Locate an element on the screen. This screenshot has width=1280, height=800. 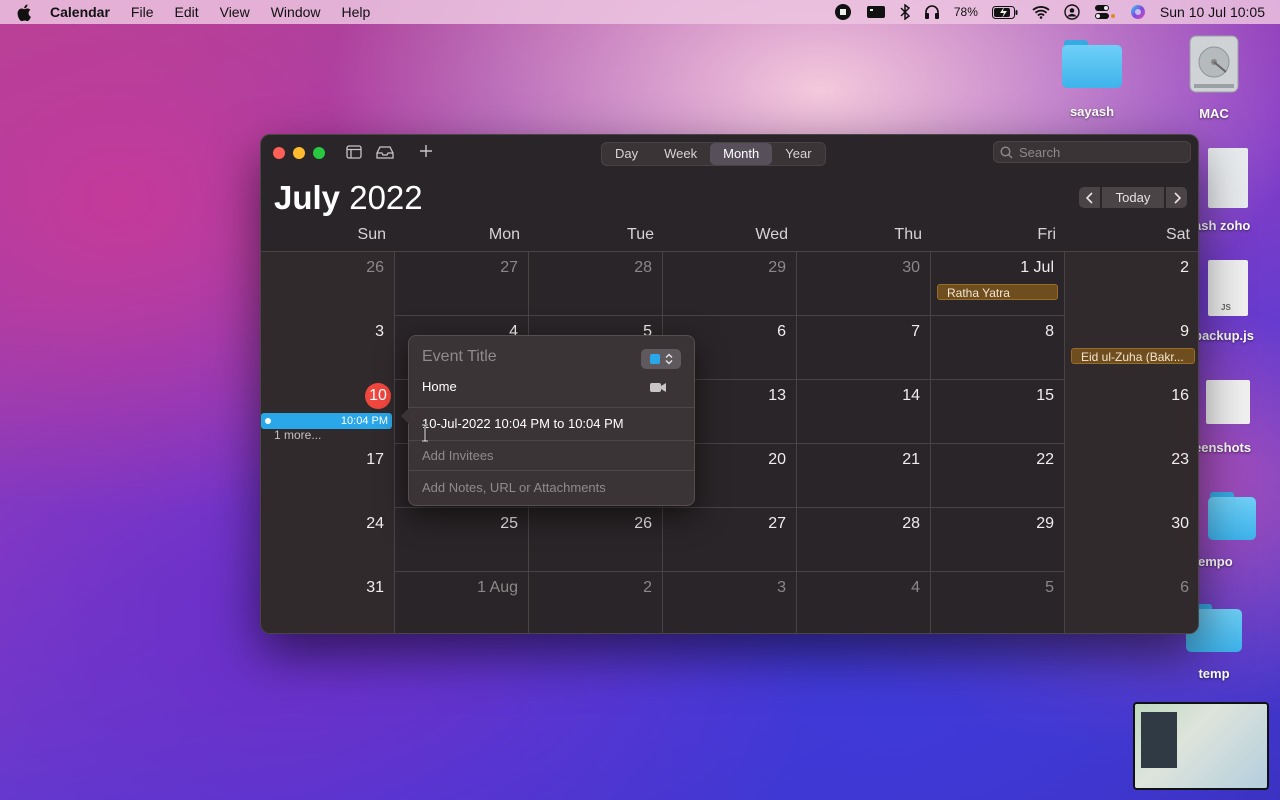
day-cell: 15 is located at coordinates (998, 412).